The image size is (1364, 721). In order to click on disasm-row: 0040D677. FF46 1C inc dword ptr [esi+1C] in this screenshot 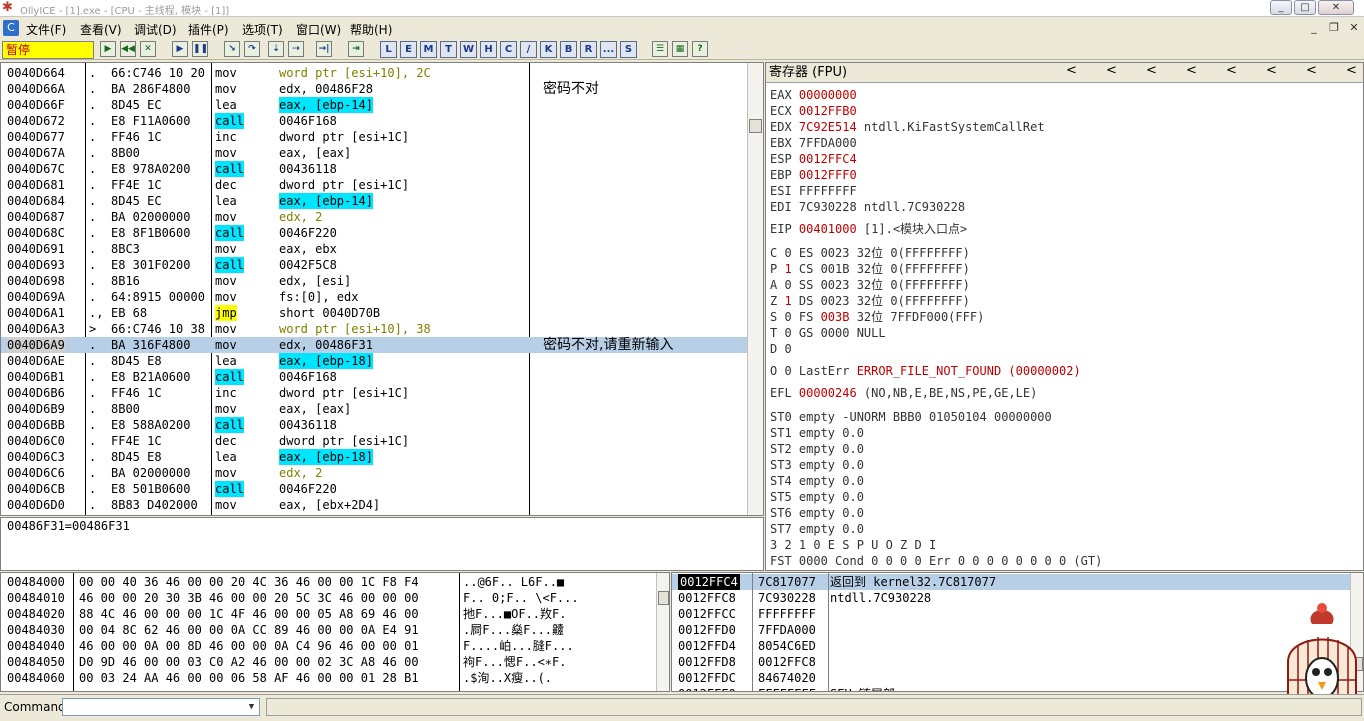, I will do `click(374, 137)`.